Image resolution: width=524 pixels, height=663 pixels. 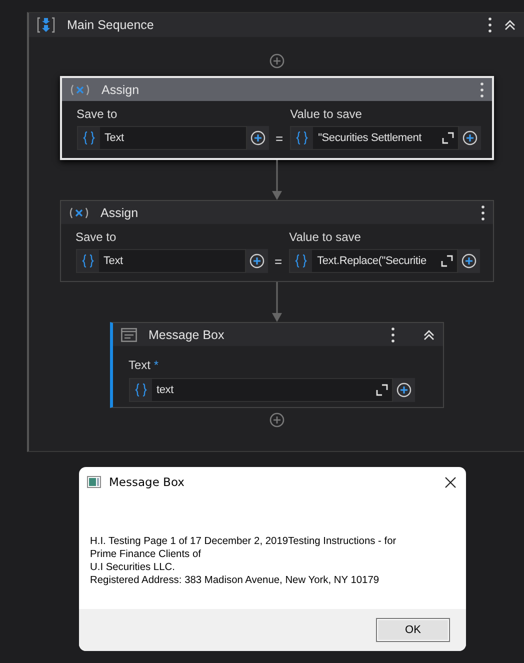 What do you see at coordinates (147, 482) in the screenshot?
I see `dialog-title: Message Box` at bounding box center [147, 482].